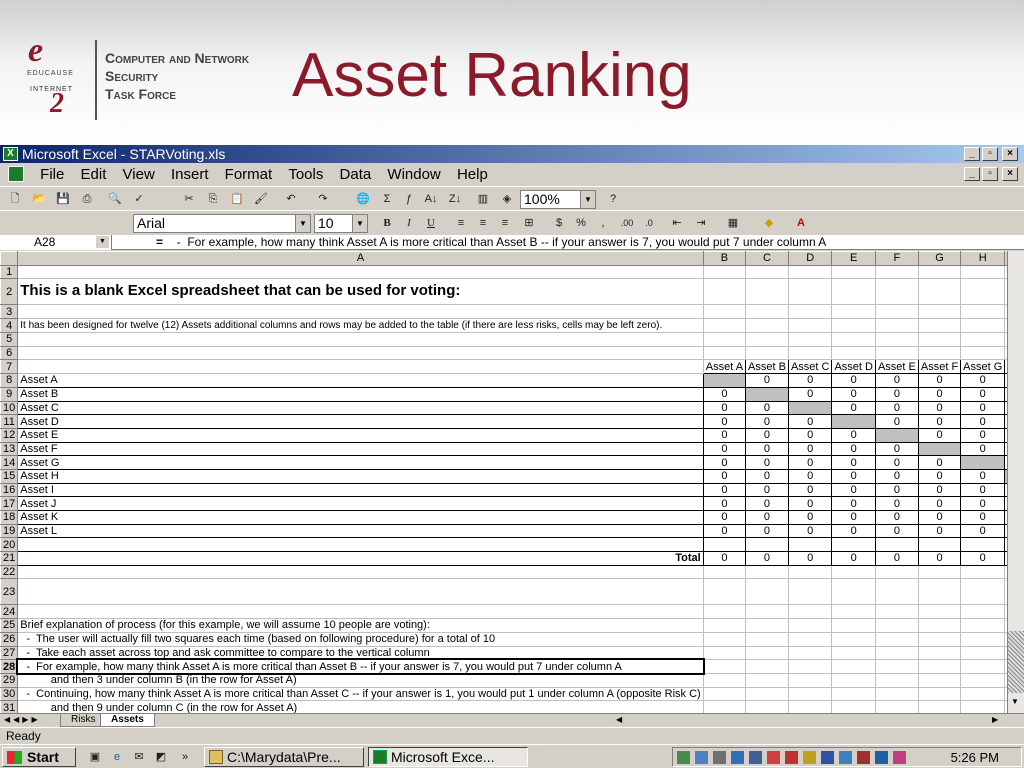 This screenshot has height=768, width=1024. I want to click on font-size-select: 10 ▼, so click(341, 223).